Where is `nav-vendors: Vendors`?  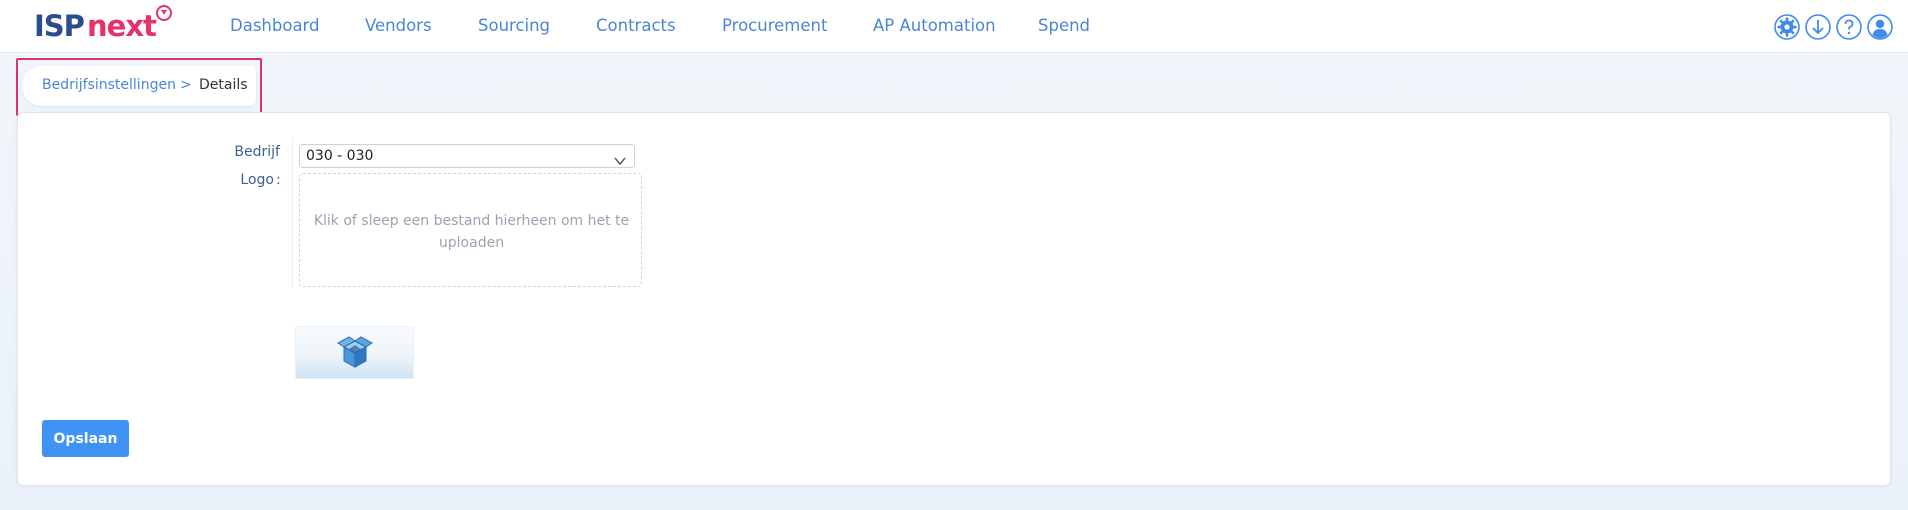
nav-vendors: Vendors is located at coordinates (398, 25).